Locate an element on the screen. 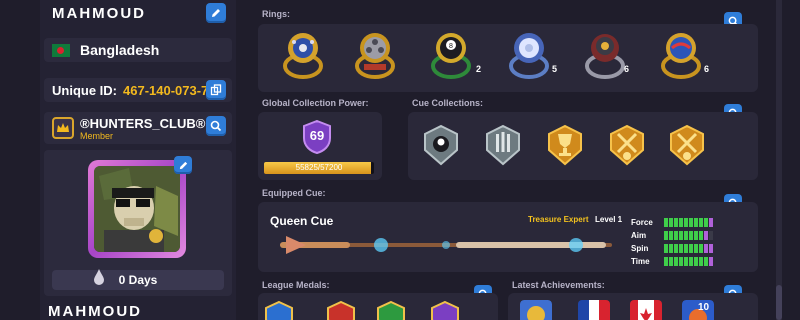 The height and width of the screenshot is (320, 800). collection-crossed-swords-3-icon is located at coordinates (687, 145).